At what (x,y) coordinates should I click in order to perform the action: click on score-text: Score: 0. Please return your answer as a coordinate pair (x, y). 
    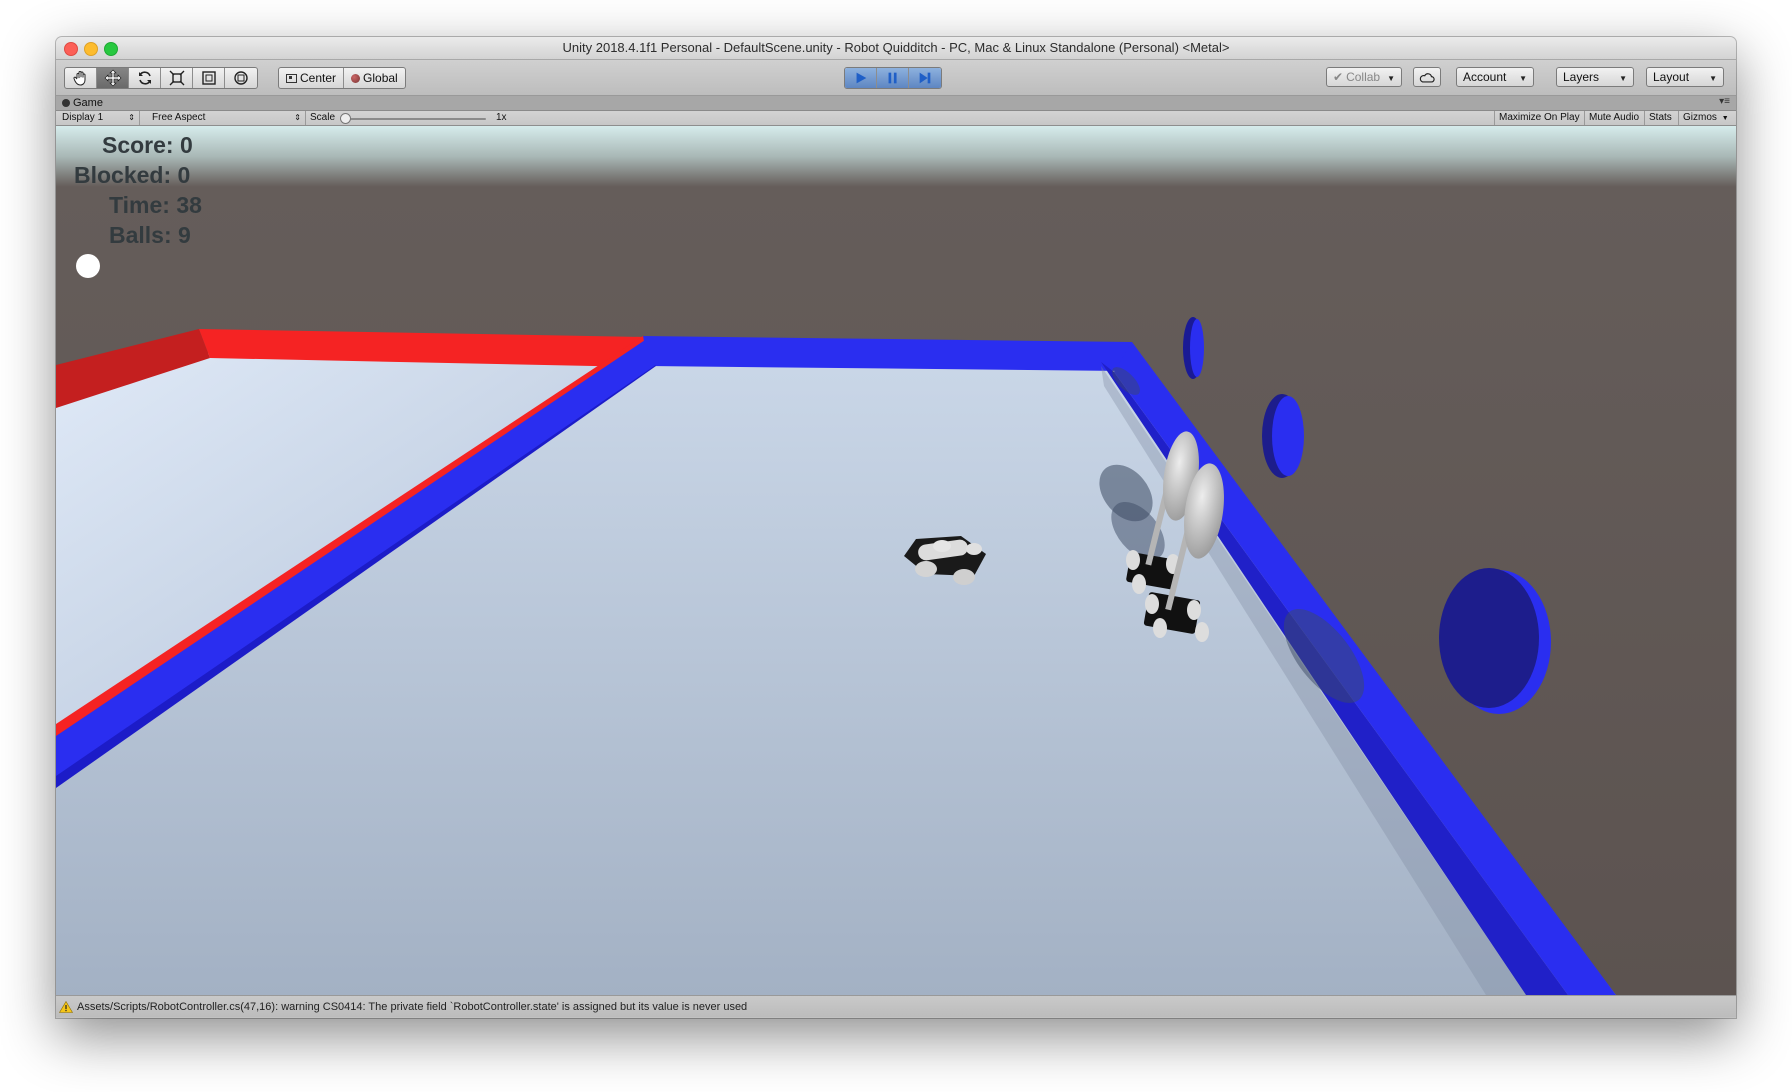
    Looking at the image, I should click on (147, 145).